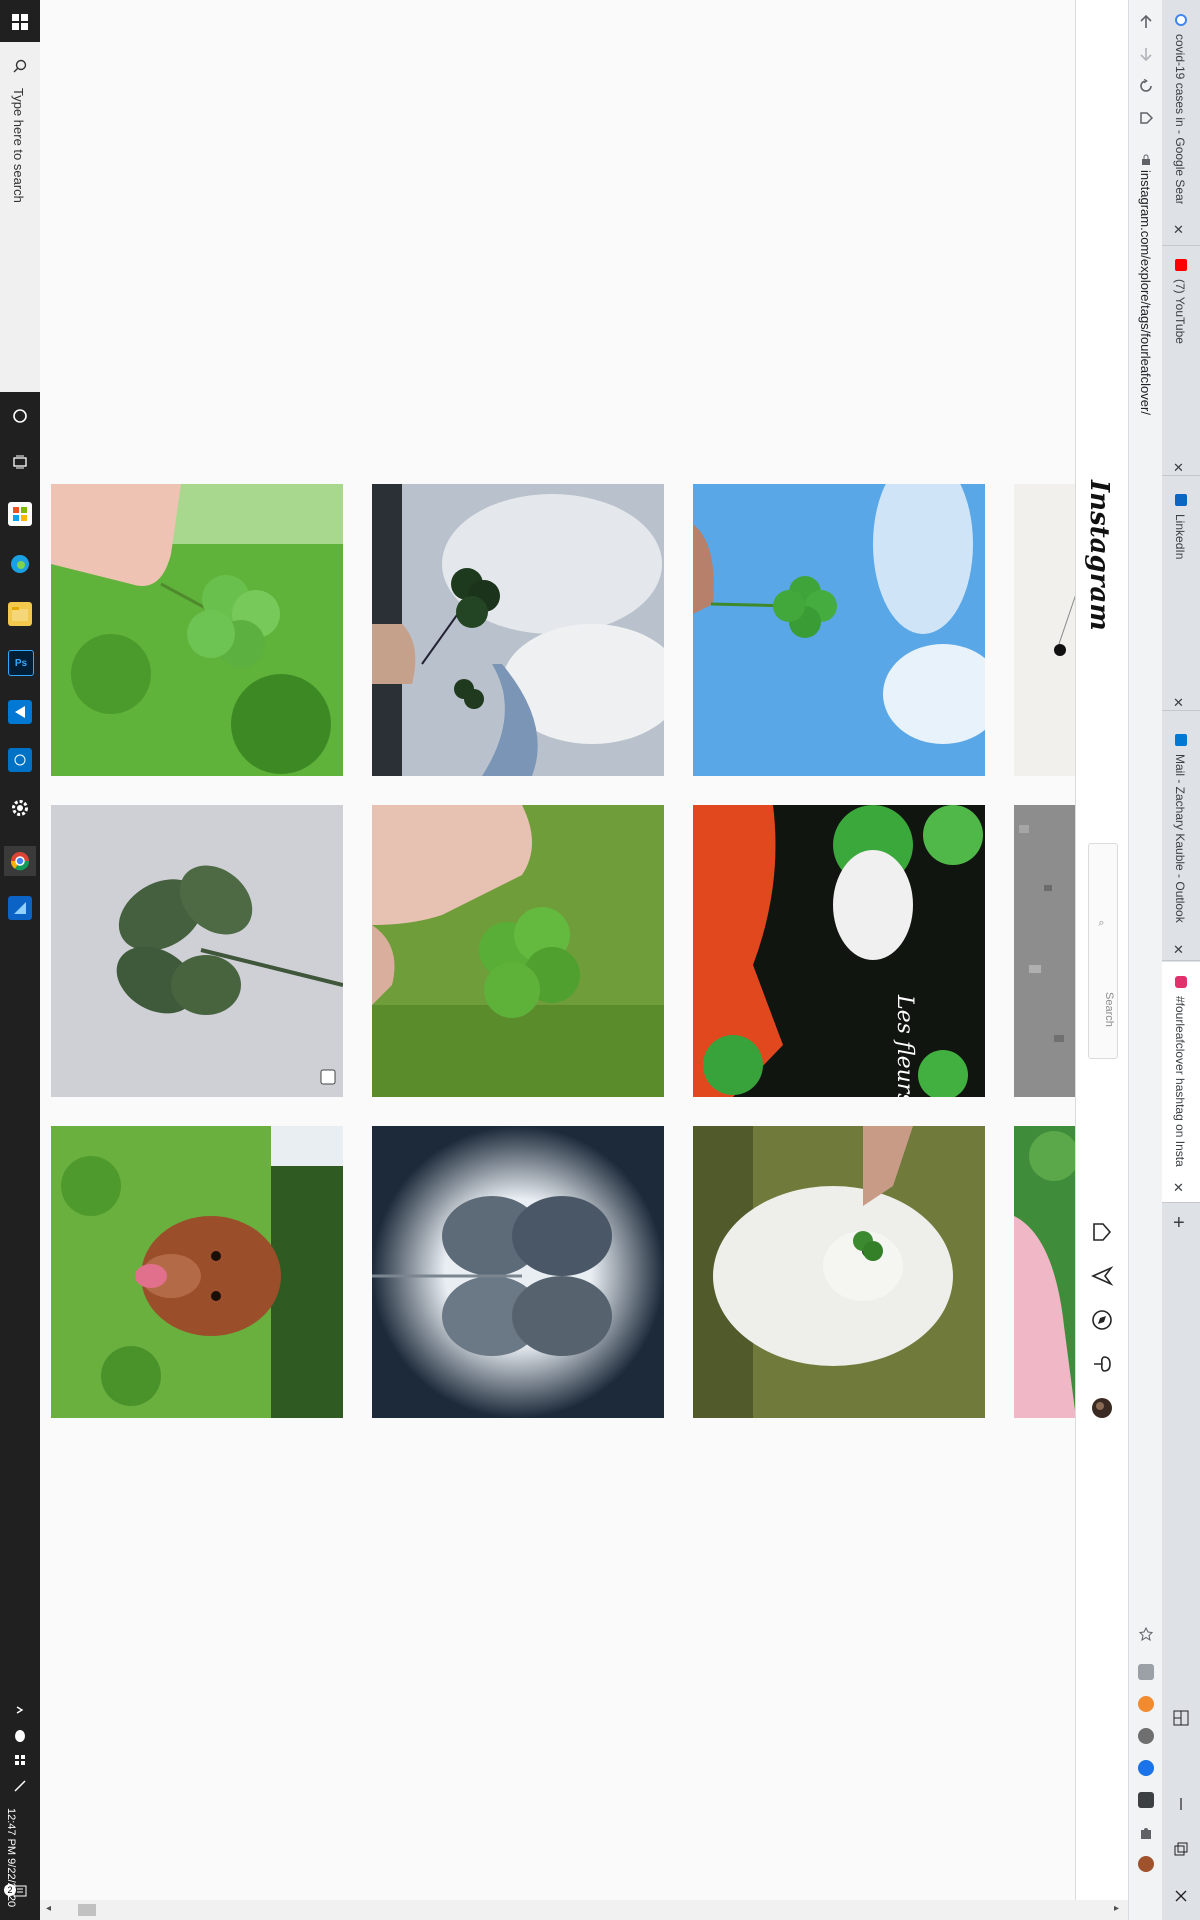 The image size is (1200, 1920). I want to click on youtube-favicon-icon, so click(1181, 265).